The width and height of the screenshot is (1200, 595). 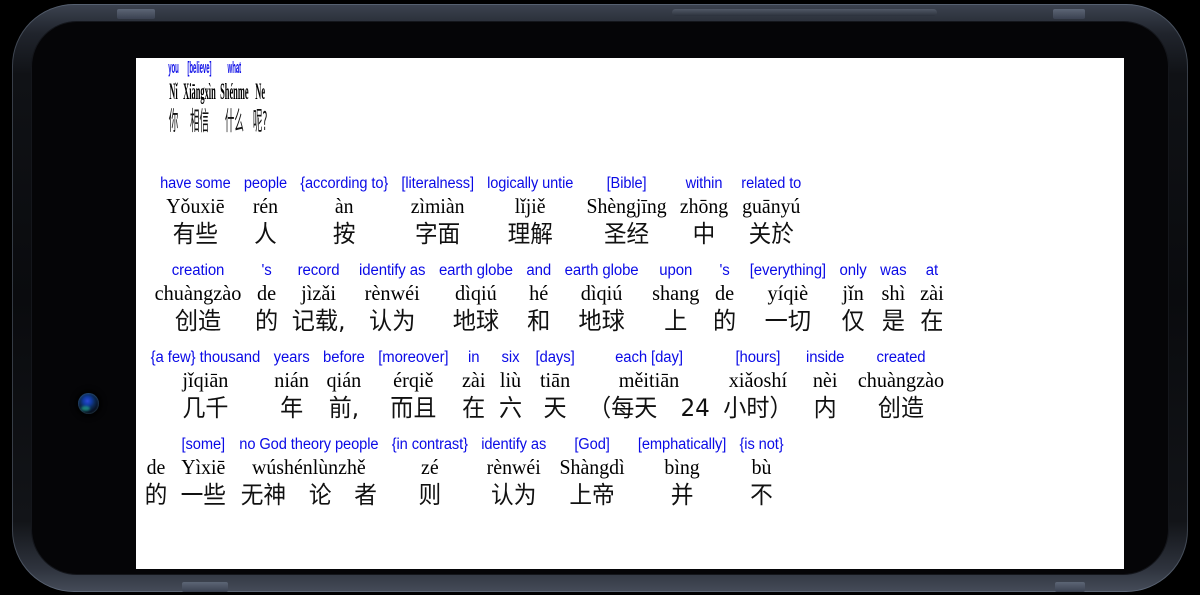 I want to click on pinyin-text: dìqiú, so click(x=476, y=293).